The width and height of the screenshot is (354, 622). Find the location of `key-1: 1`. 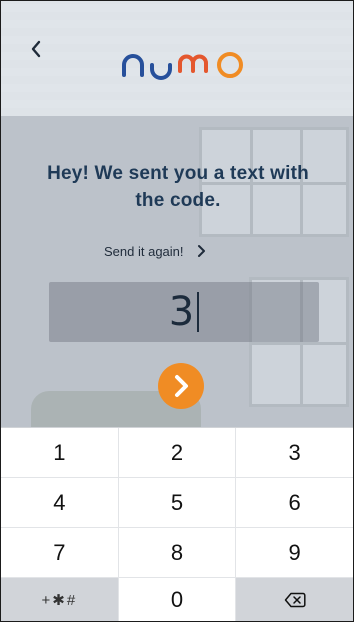

key-1: 1 is located at coordinates (60, 453).